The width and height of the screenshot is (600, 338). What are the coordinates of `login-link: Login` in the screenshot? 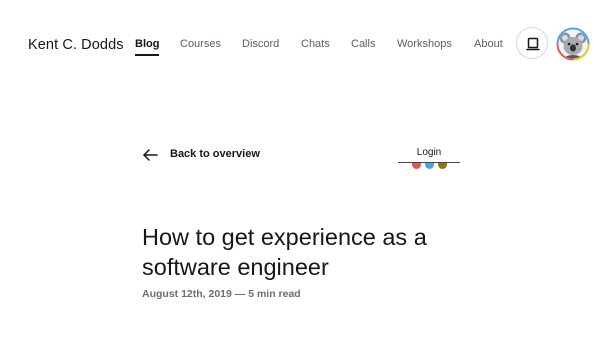 It's located at (429, 160).